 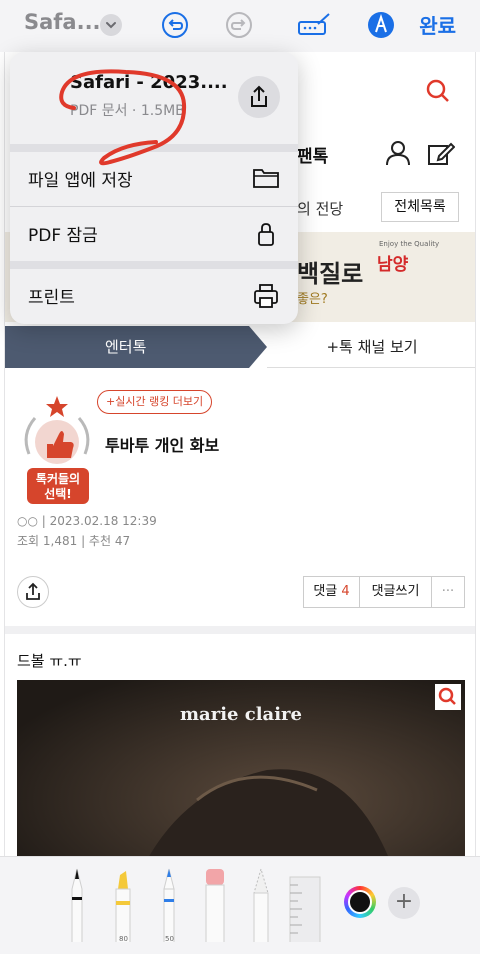 What do you see at coordinates (266, 236) in the screenshot?
I see `lock-icon` at bounding box center [266, 236].